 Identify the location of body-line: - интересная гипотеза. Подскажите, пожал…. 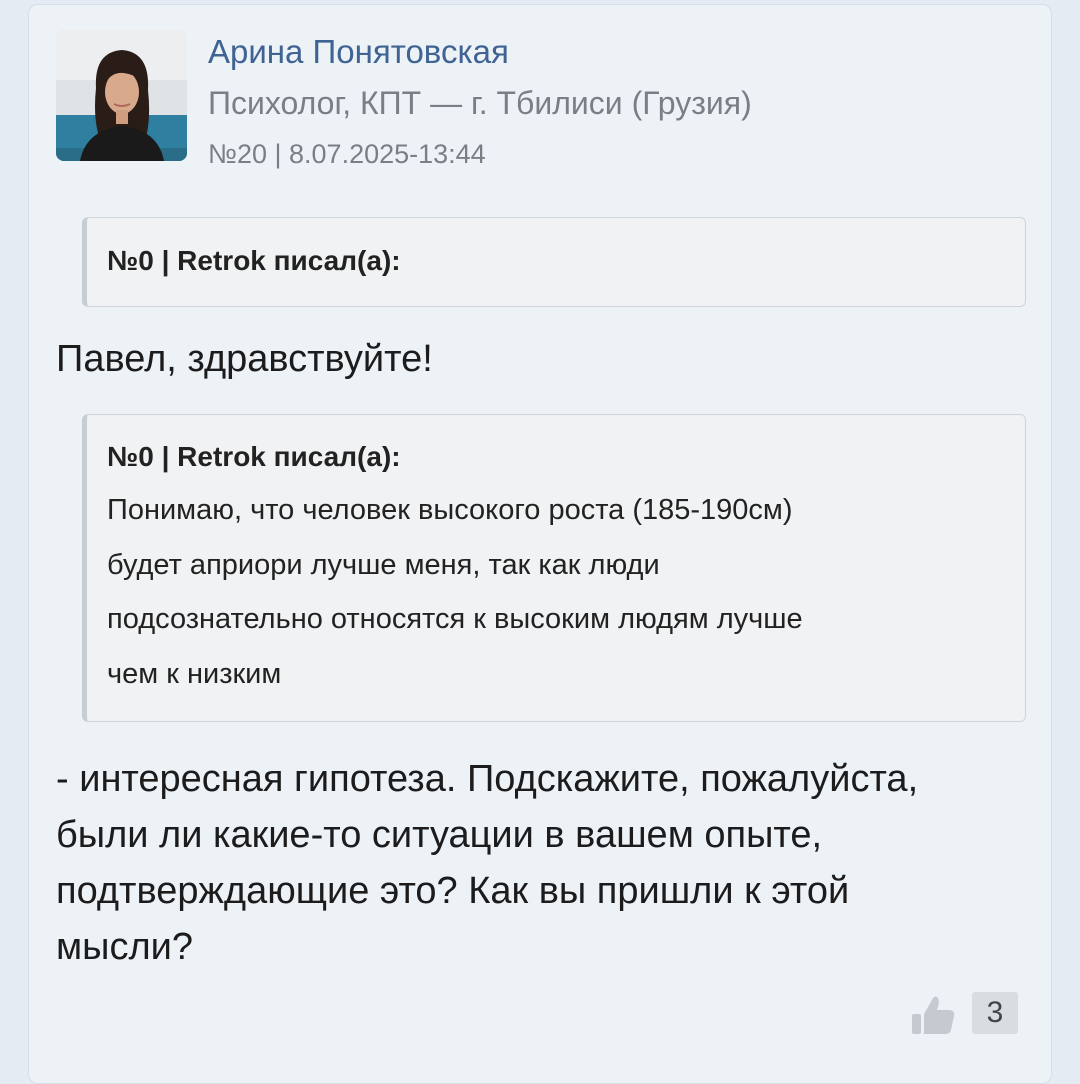
(487, 779).